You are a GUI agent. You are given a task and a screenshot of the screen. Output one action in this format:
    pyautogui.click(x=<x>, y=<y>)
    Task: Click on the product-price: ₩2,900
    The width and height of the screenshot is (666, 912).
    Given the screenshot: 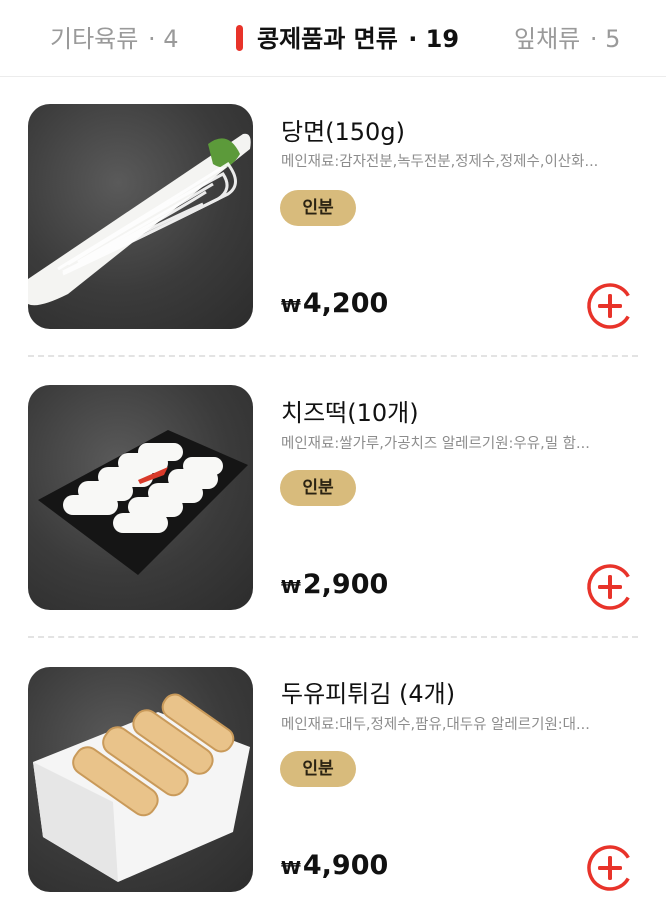 What is the action you would take?
    pyautogui.click(x=334, y=584)
    